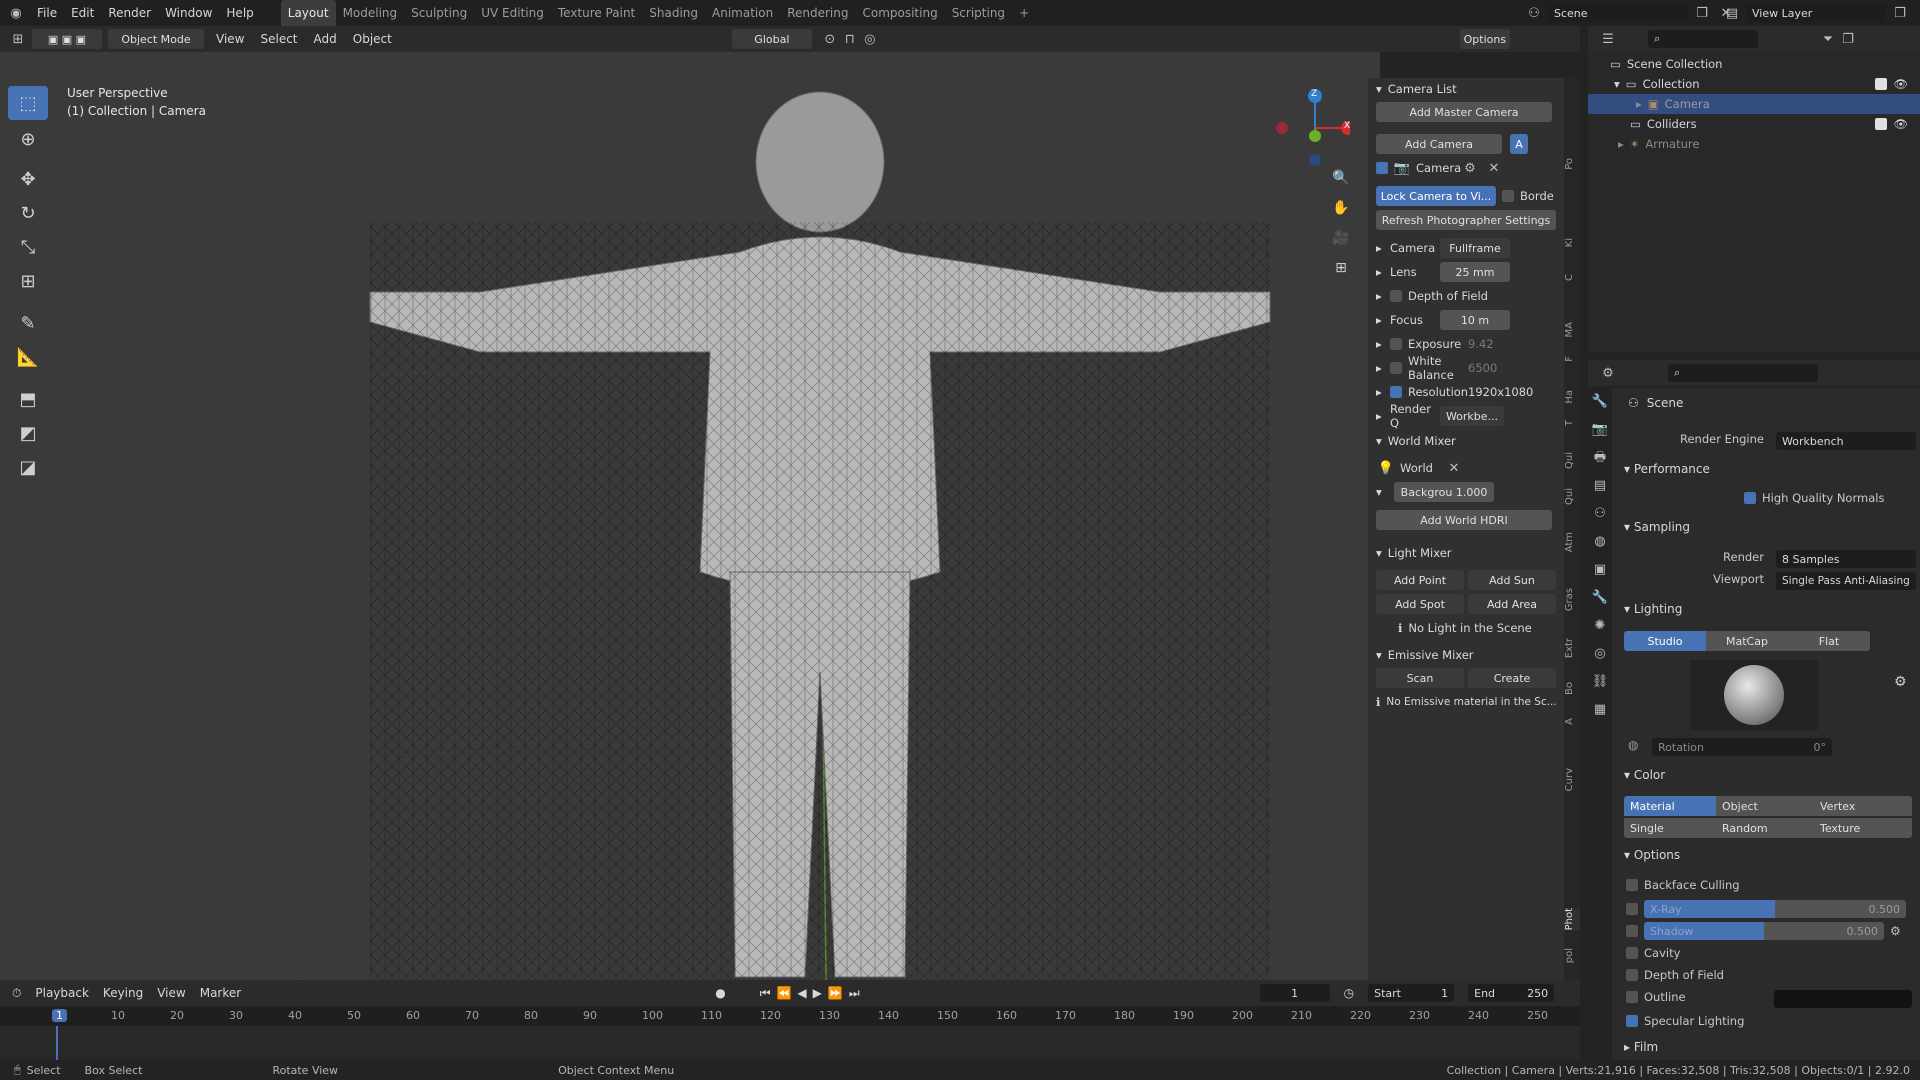  Describe the element at coordinates (1608, 373) in the screenshot. I see `properties-editor-icon: ⚙` at that location.